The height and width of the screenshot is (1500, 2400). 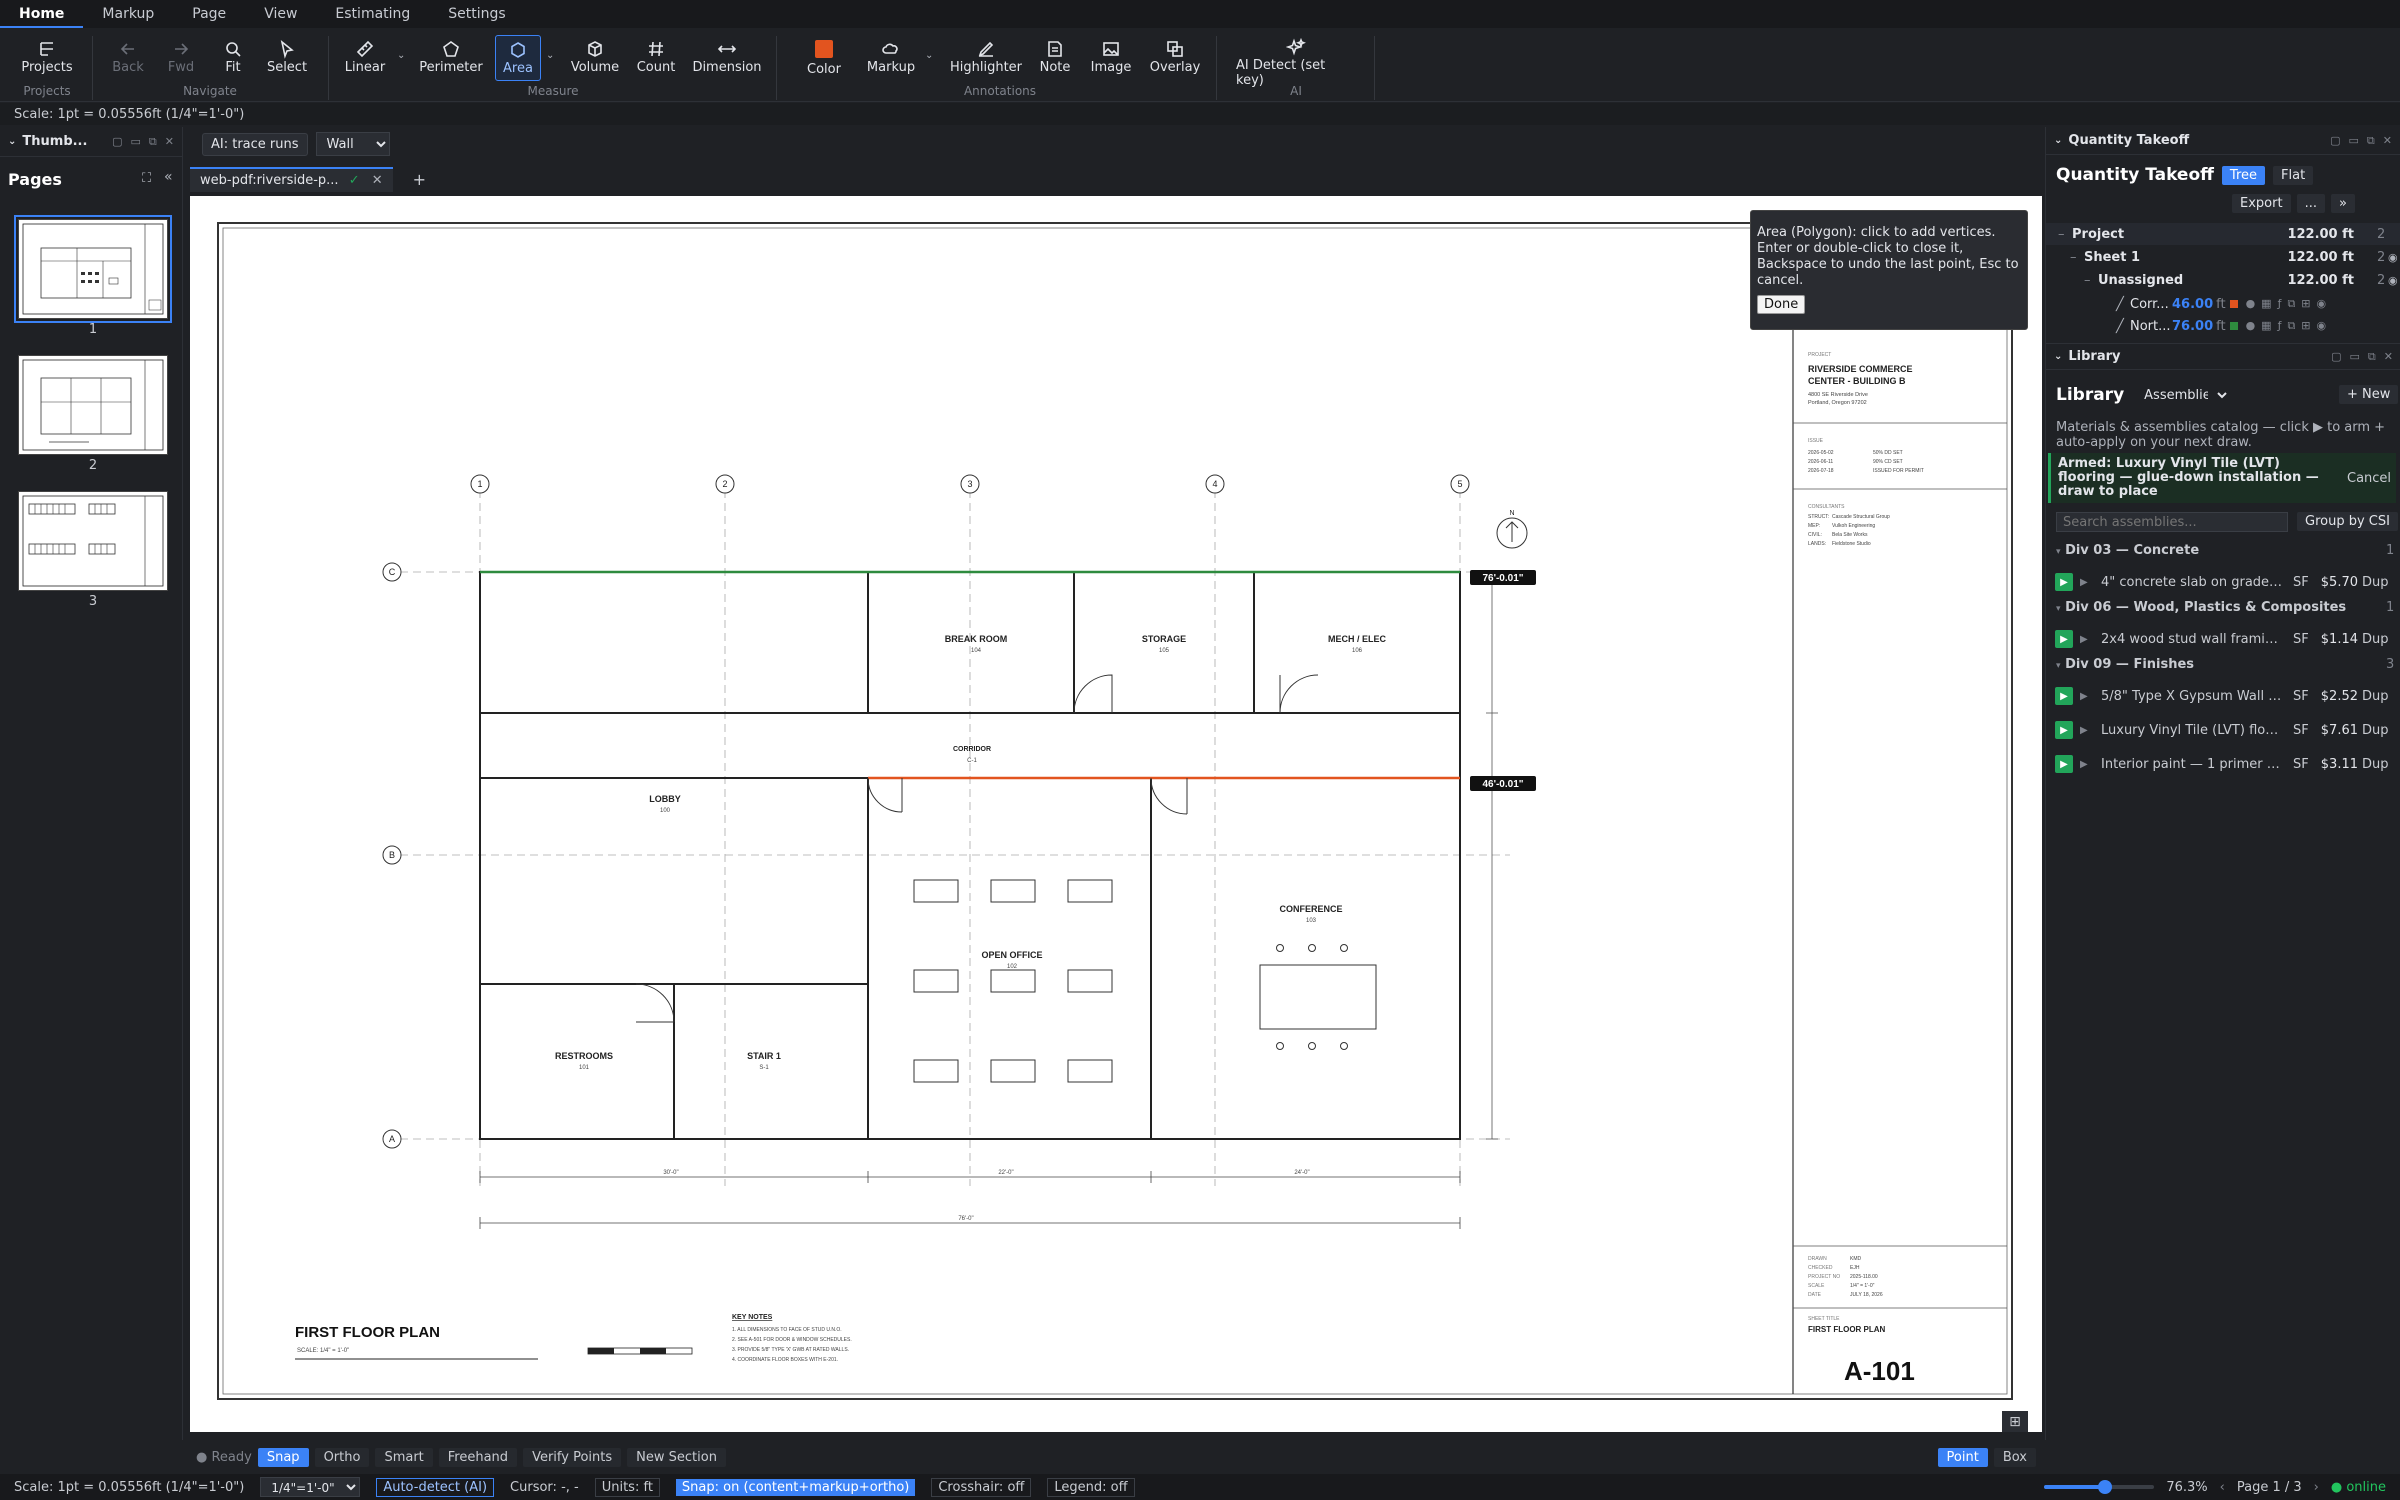 I want to click on color-button: Color, so click(x=824, y=62).